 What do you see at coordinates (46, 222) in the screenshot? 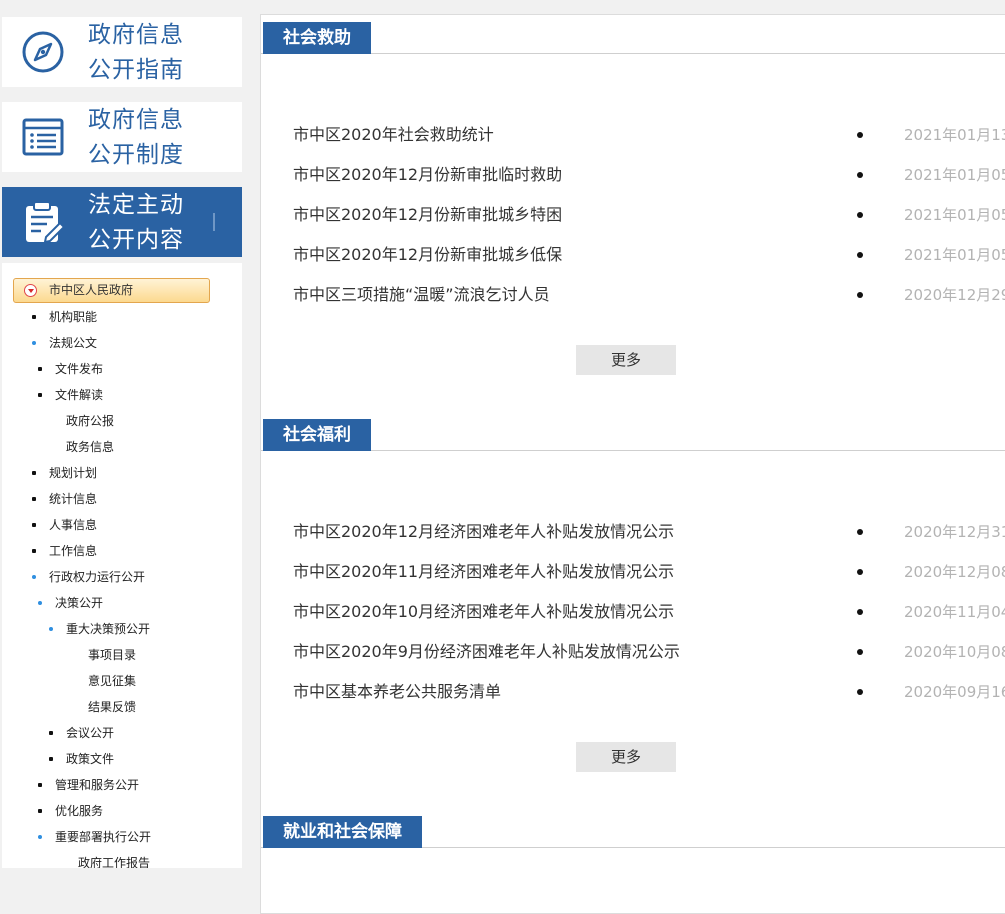
I see `clipboard-edit-icon` at bounding box center [46, 222].